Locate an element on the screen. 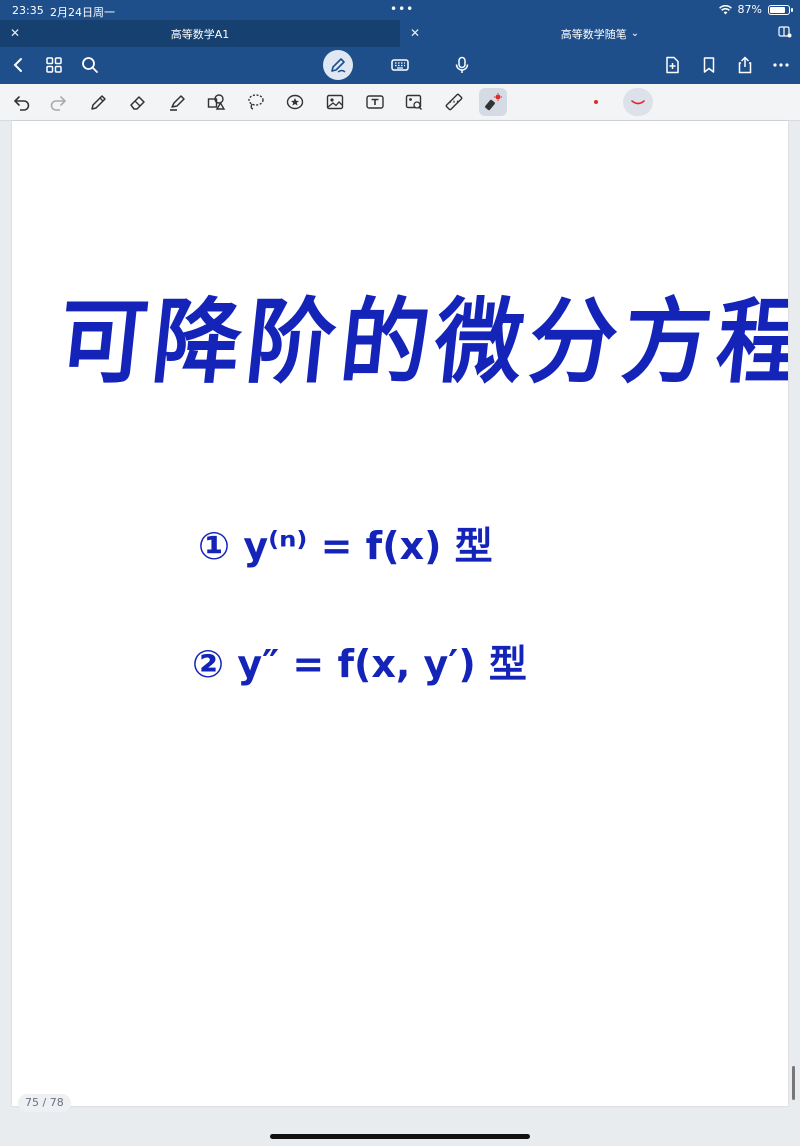 This screenshot has height=1146, width=800. wifi-icon is located at coordinates (725, 9).